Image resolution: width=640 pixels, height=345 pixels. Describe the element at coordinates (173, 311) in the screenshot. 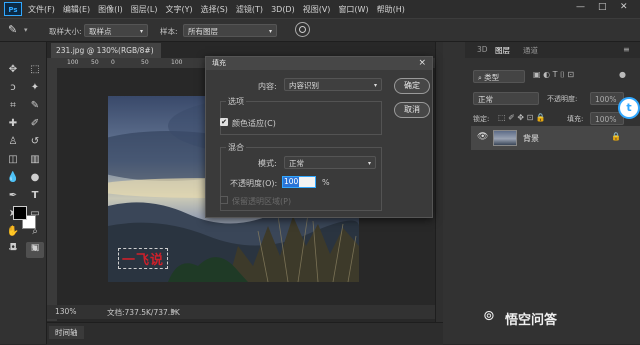

I see `status-menu-icon: ▶` at that location.